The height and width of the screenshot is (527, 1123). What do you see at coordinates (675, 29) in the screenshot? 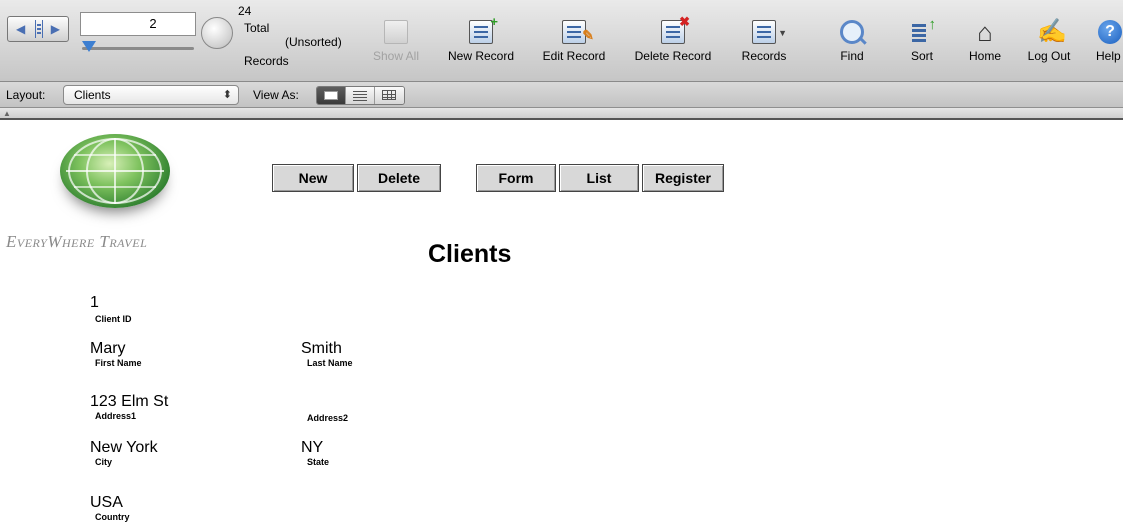
I see `delete-record-icon: ✖` at bounding box center [675, 29].